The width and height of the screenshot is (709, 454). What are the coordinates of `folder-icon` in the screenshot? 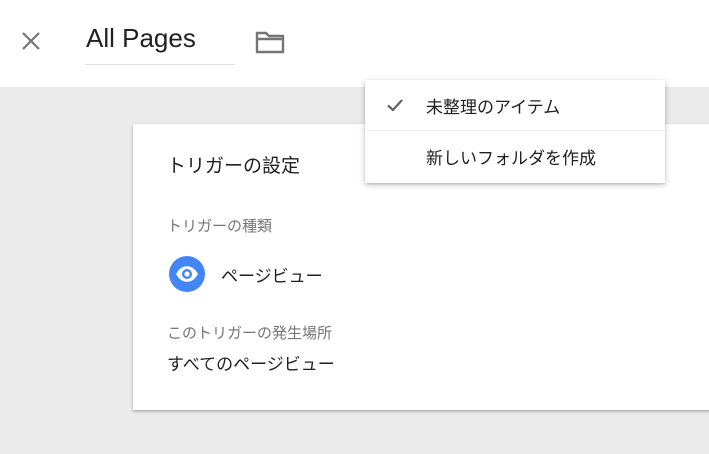 It's located at (270, 42).